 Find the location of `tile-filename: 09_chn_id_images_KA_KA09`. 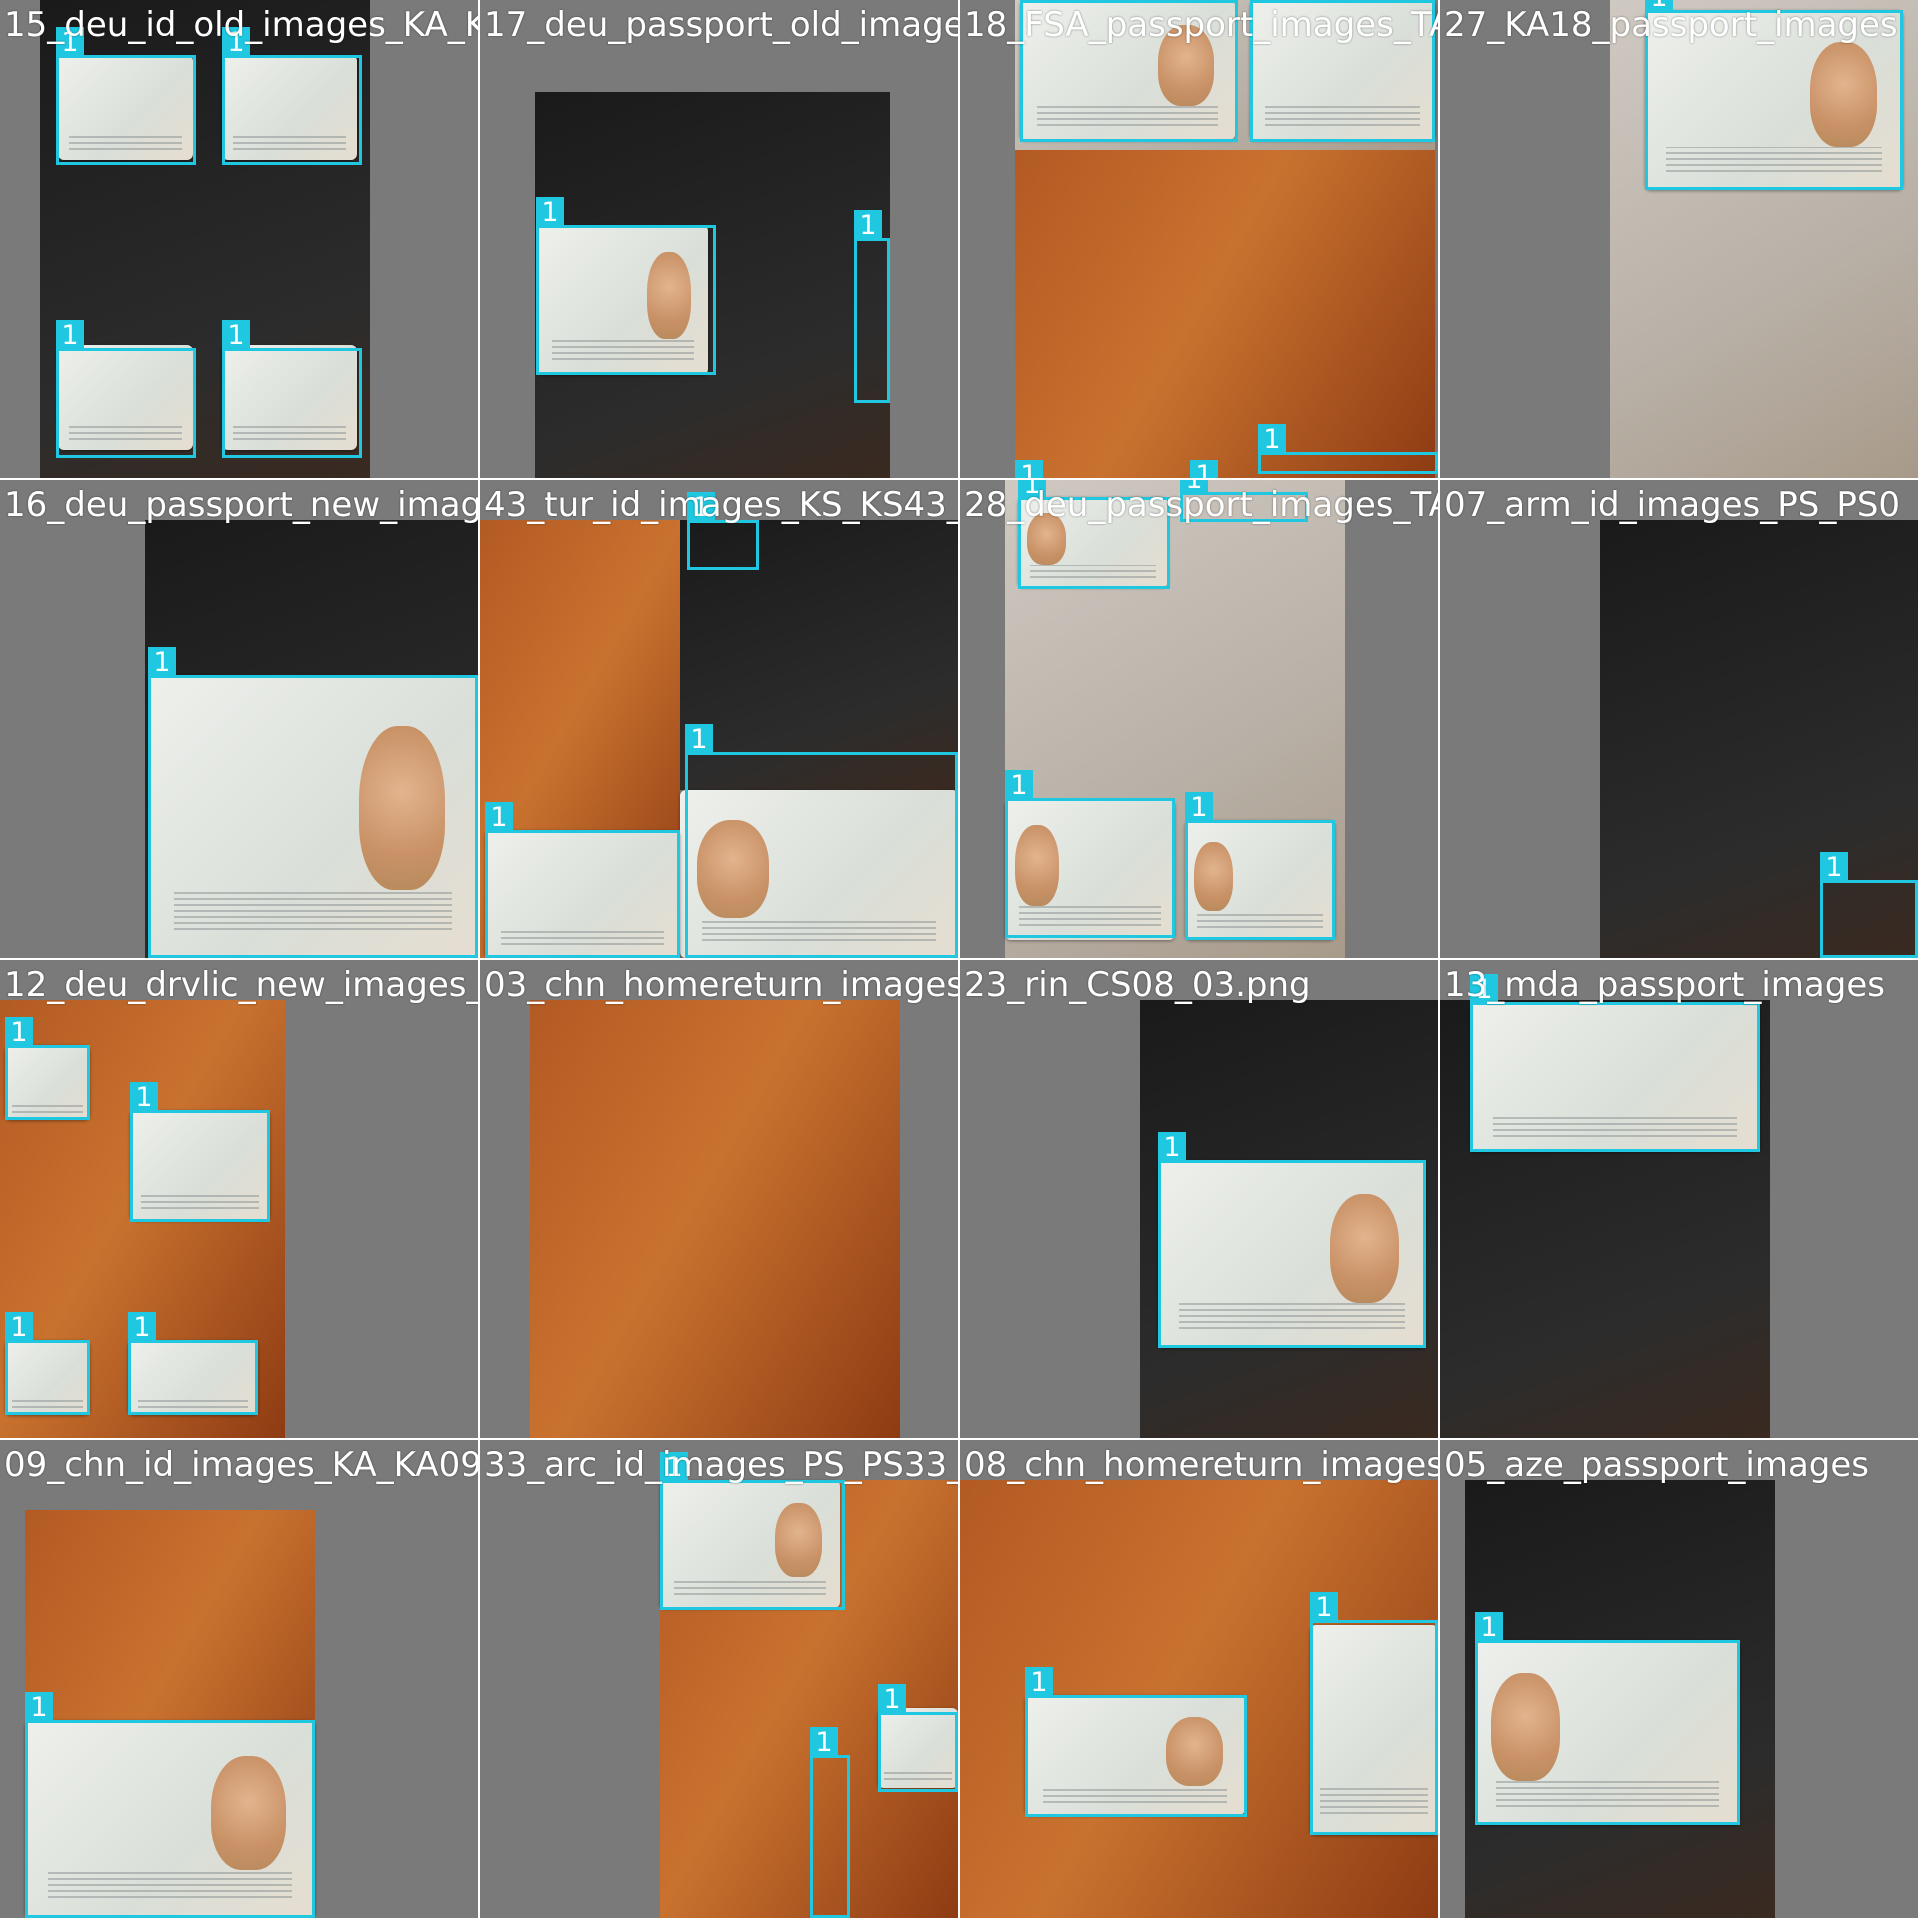

tile-filename: 09_chn_id_images_KA_KA09 is located at coordinates (241, 1465).